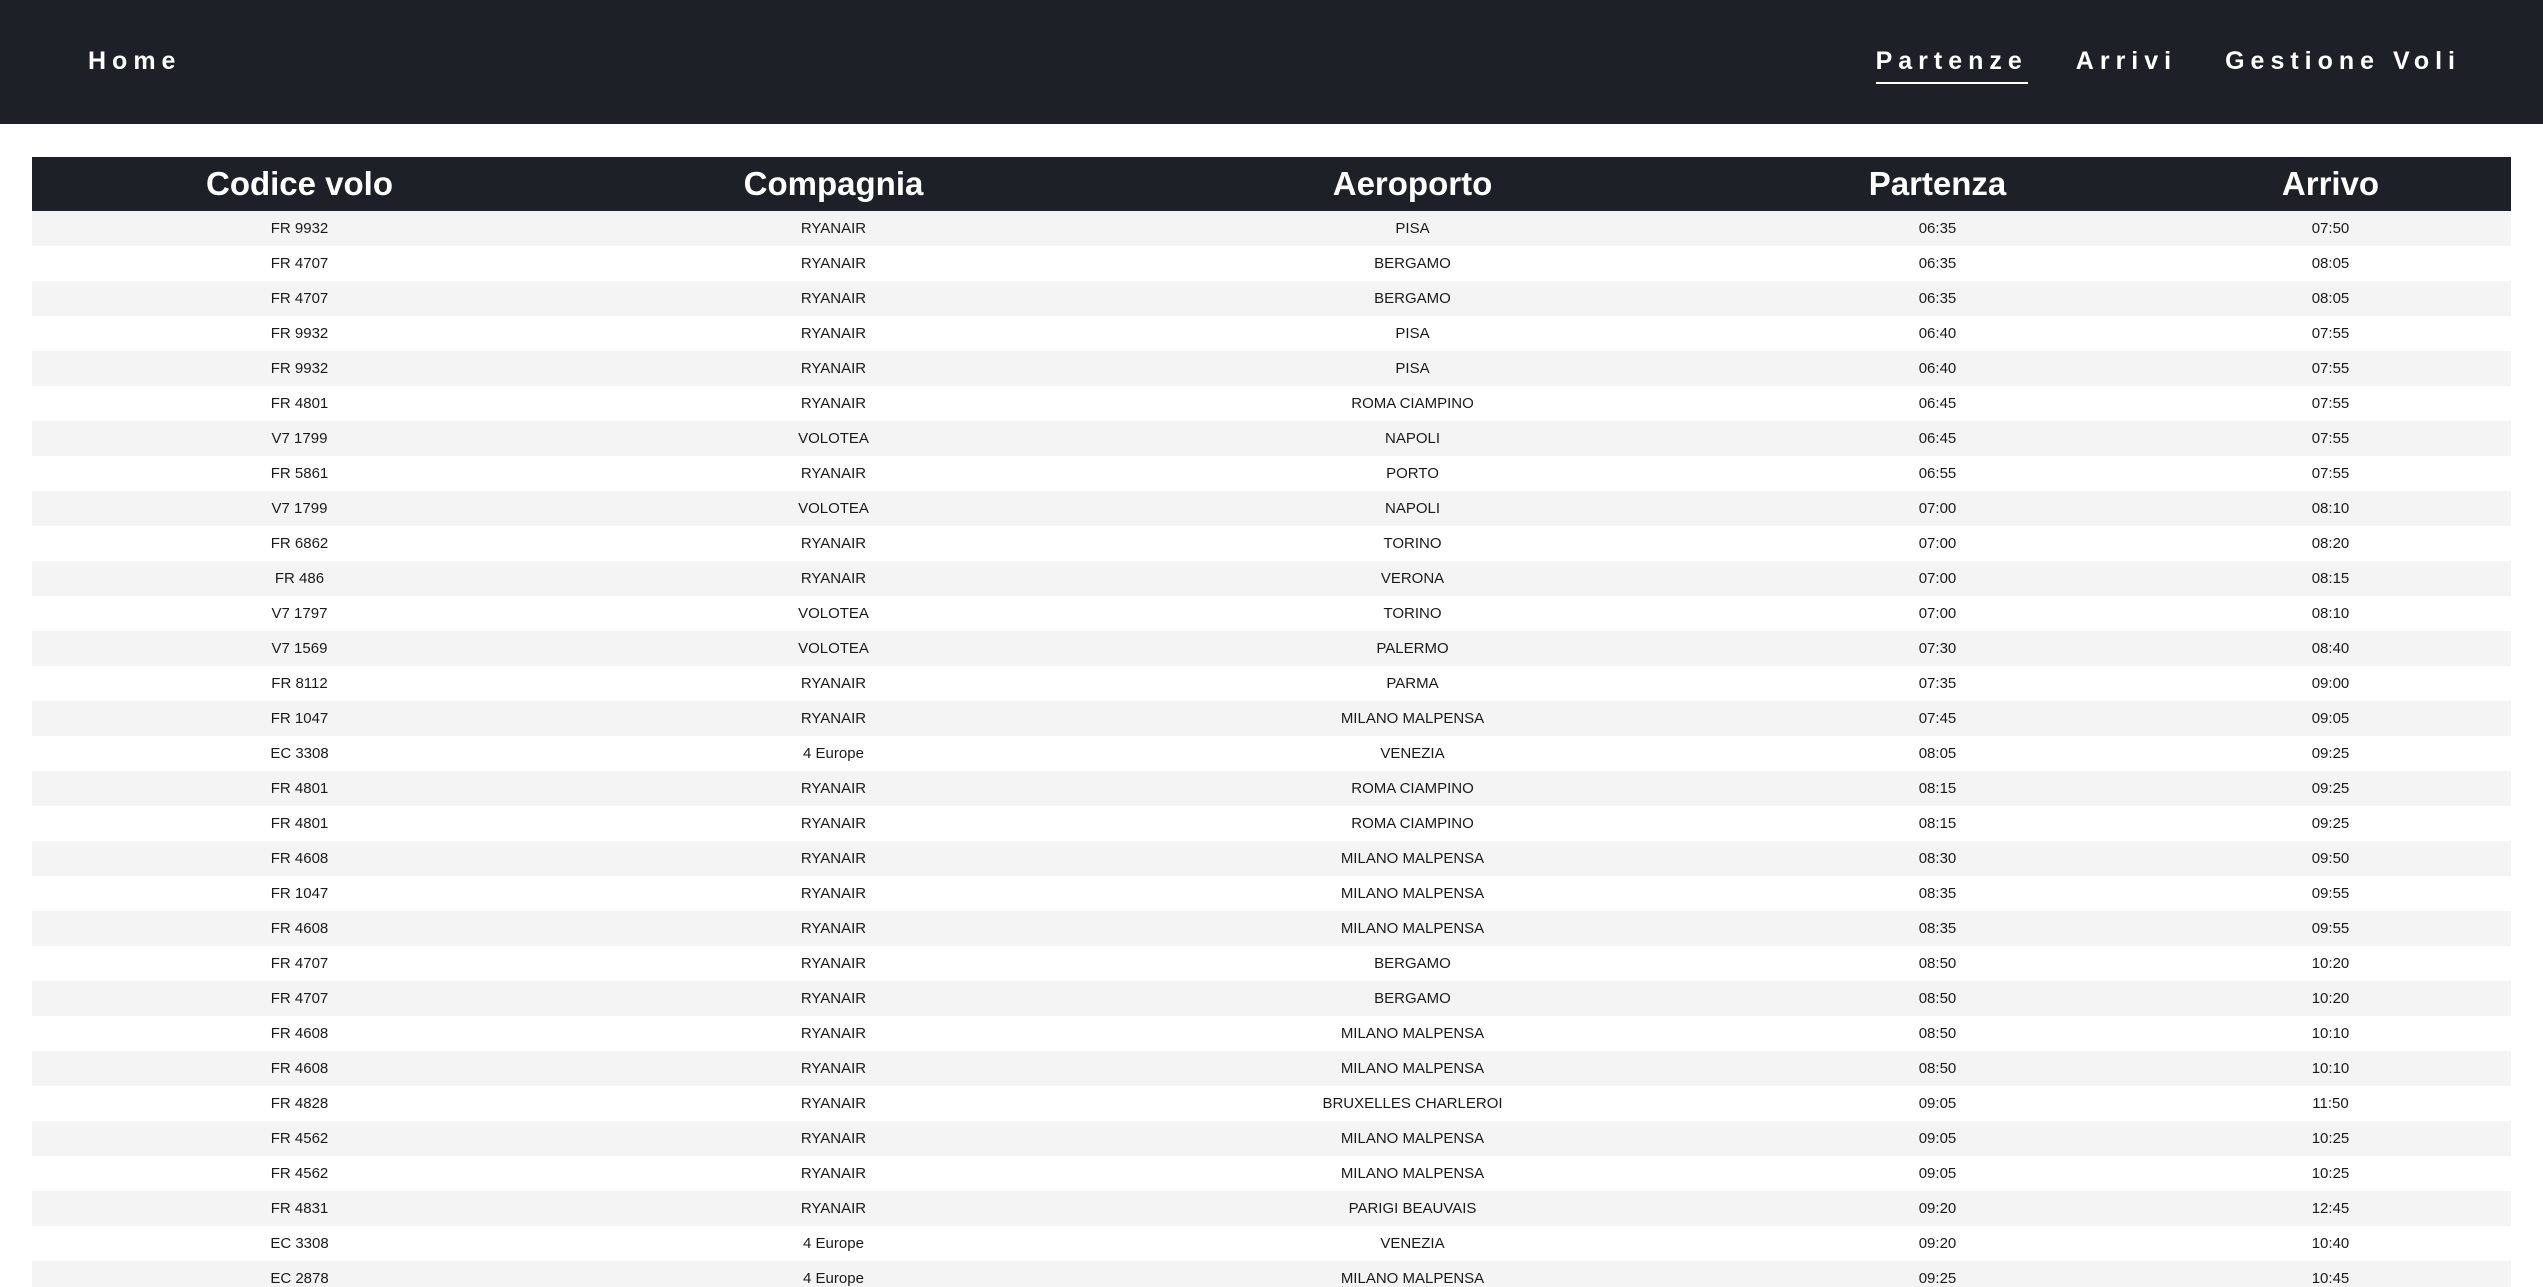  Describe the element at coordinates (299, 1068) in the screenshot. I see `cell-codice-volo: FR 4608` at that location.